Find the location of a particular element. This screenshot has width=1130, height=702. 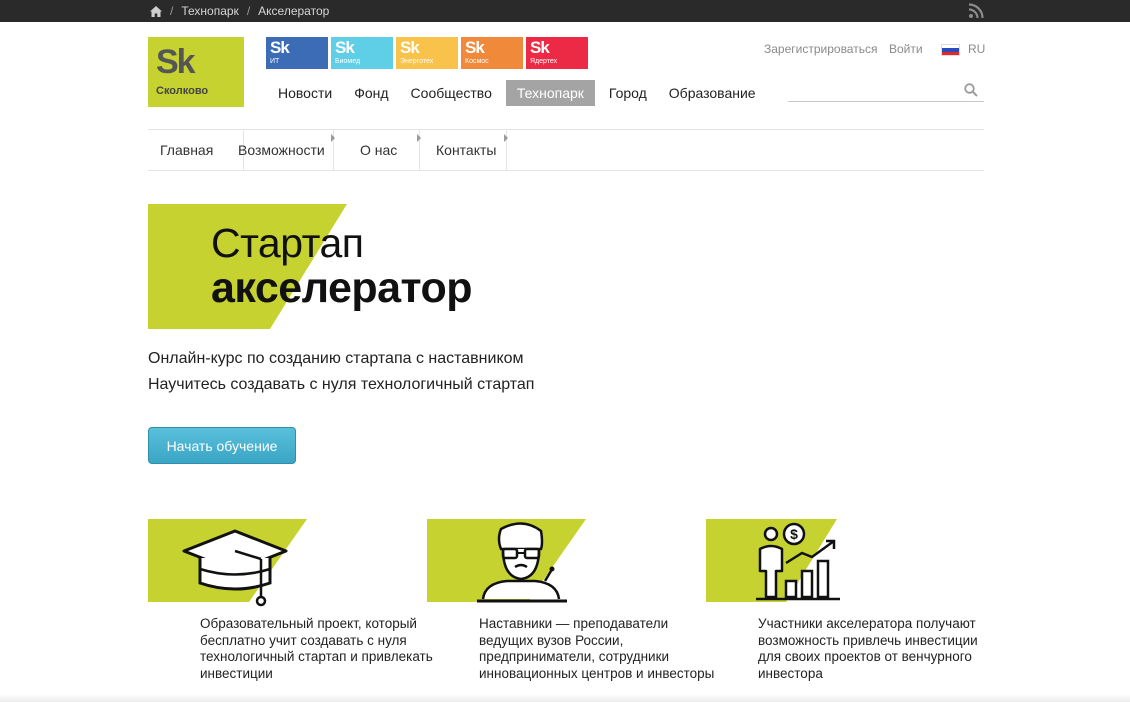

breadcrumb-technopark-link: Технопарк is located at coordinates (209, 11).